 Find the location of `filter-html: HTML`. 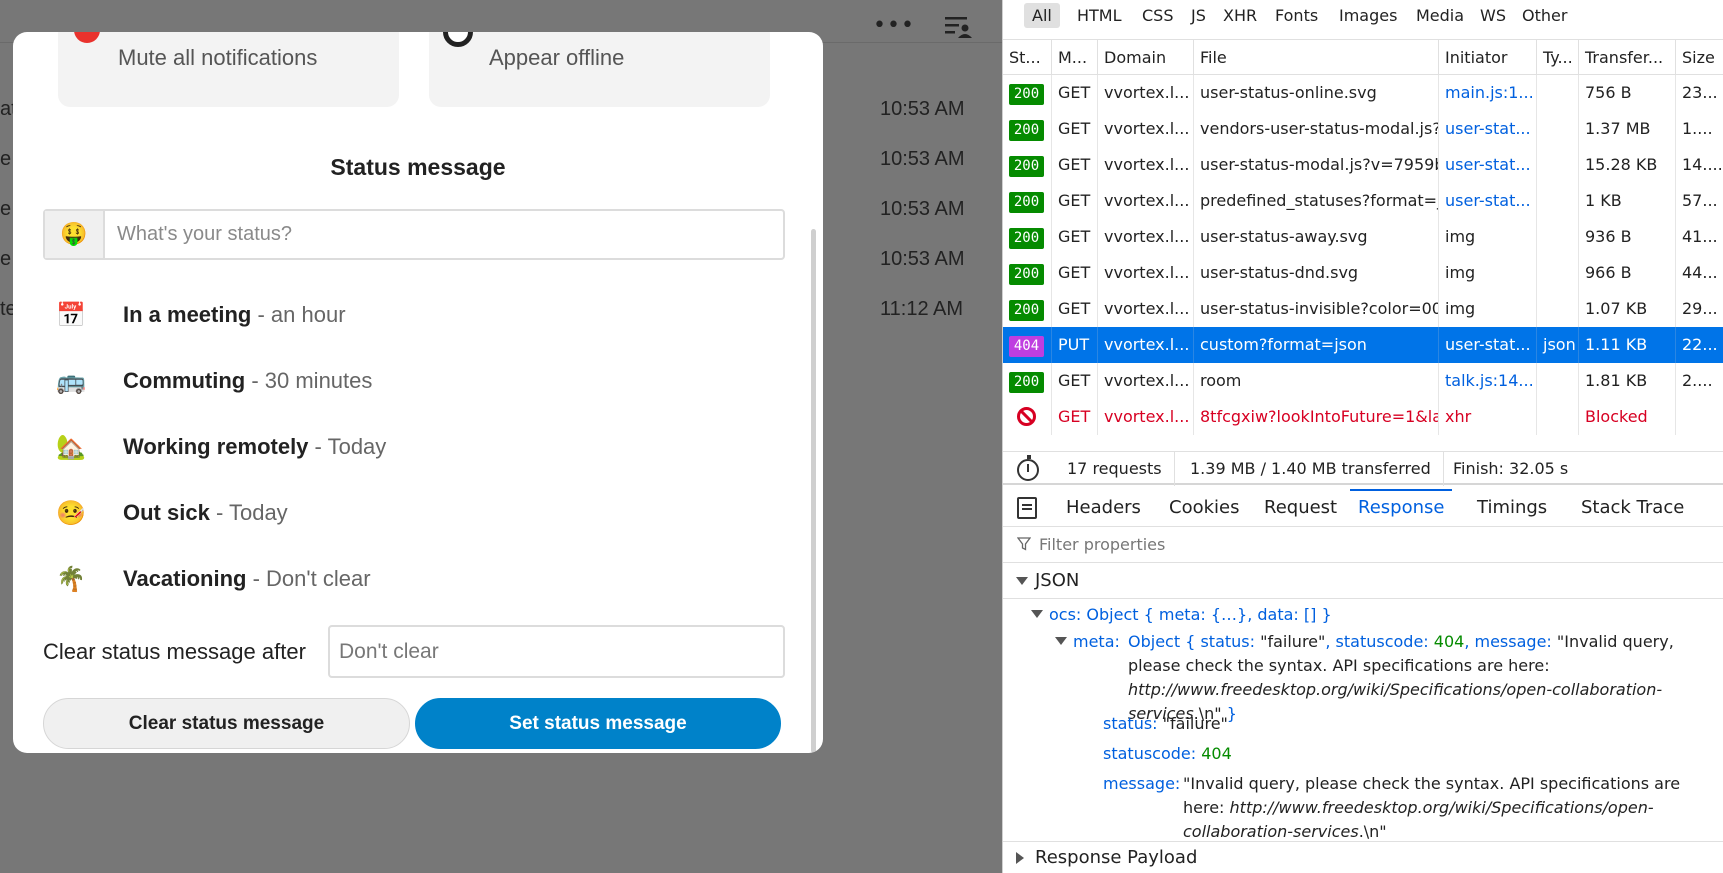

filter-html: HTML is located at coordinates (1099, 15).